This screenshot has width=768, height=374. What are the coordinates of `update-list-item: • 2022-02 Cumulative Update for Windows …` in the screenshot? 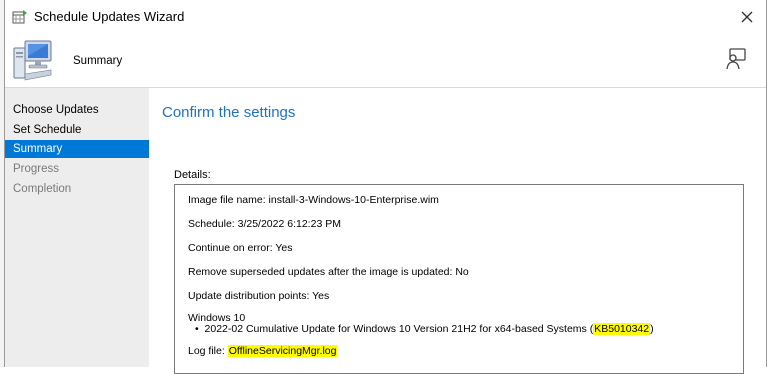 It's located at (424, 329).